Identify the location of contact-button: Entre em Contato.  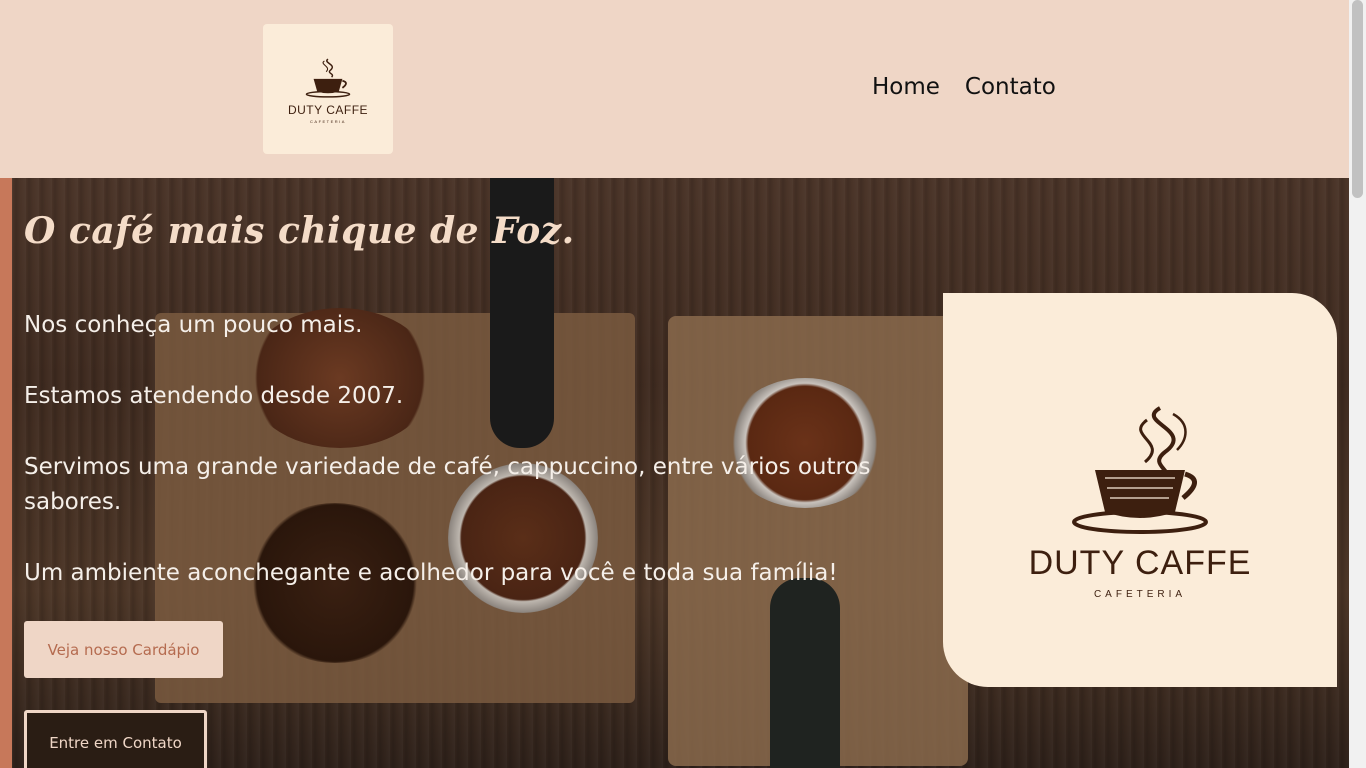
(115, 739).